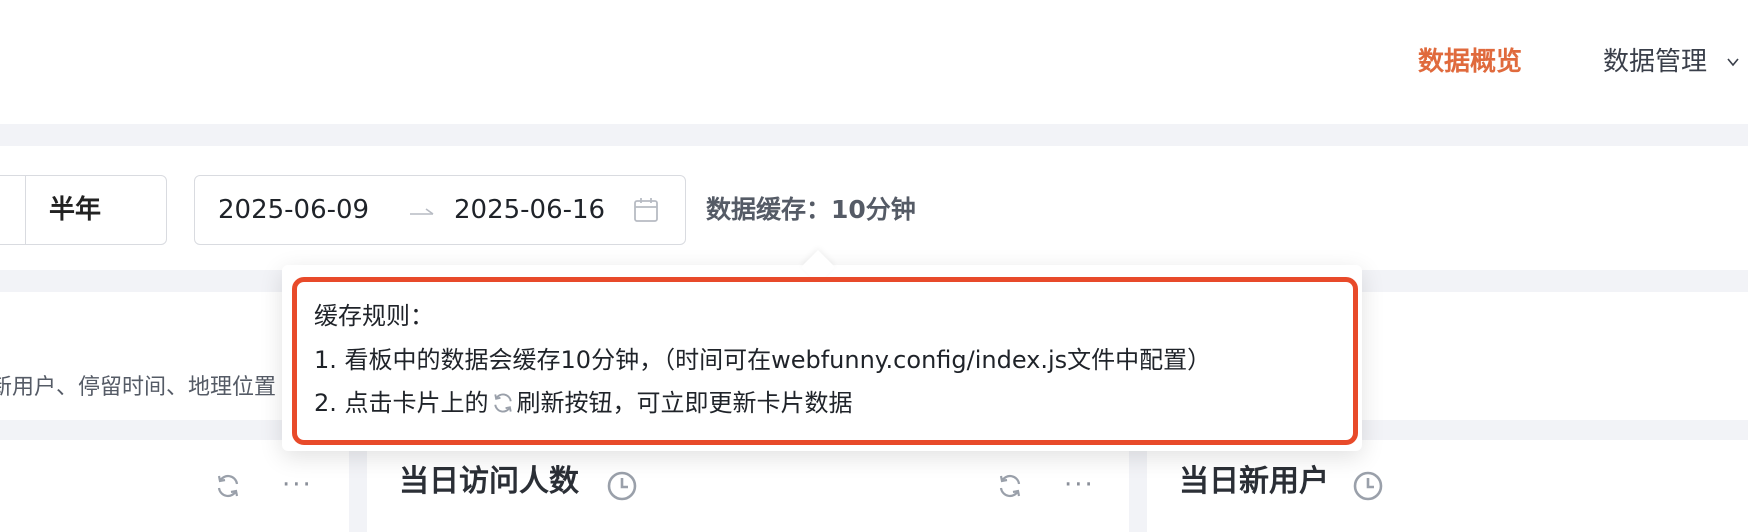 The image size is (1748, 532). Describe the element at coordinates (684, 403) in the screenshot. I see `rule-2-suffix: 刷新按钮，可立即更新卡片数据` at that location.